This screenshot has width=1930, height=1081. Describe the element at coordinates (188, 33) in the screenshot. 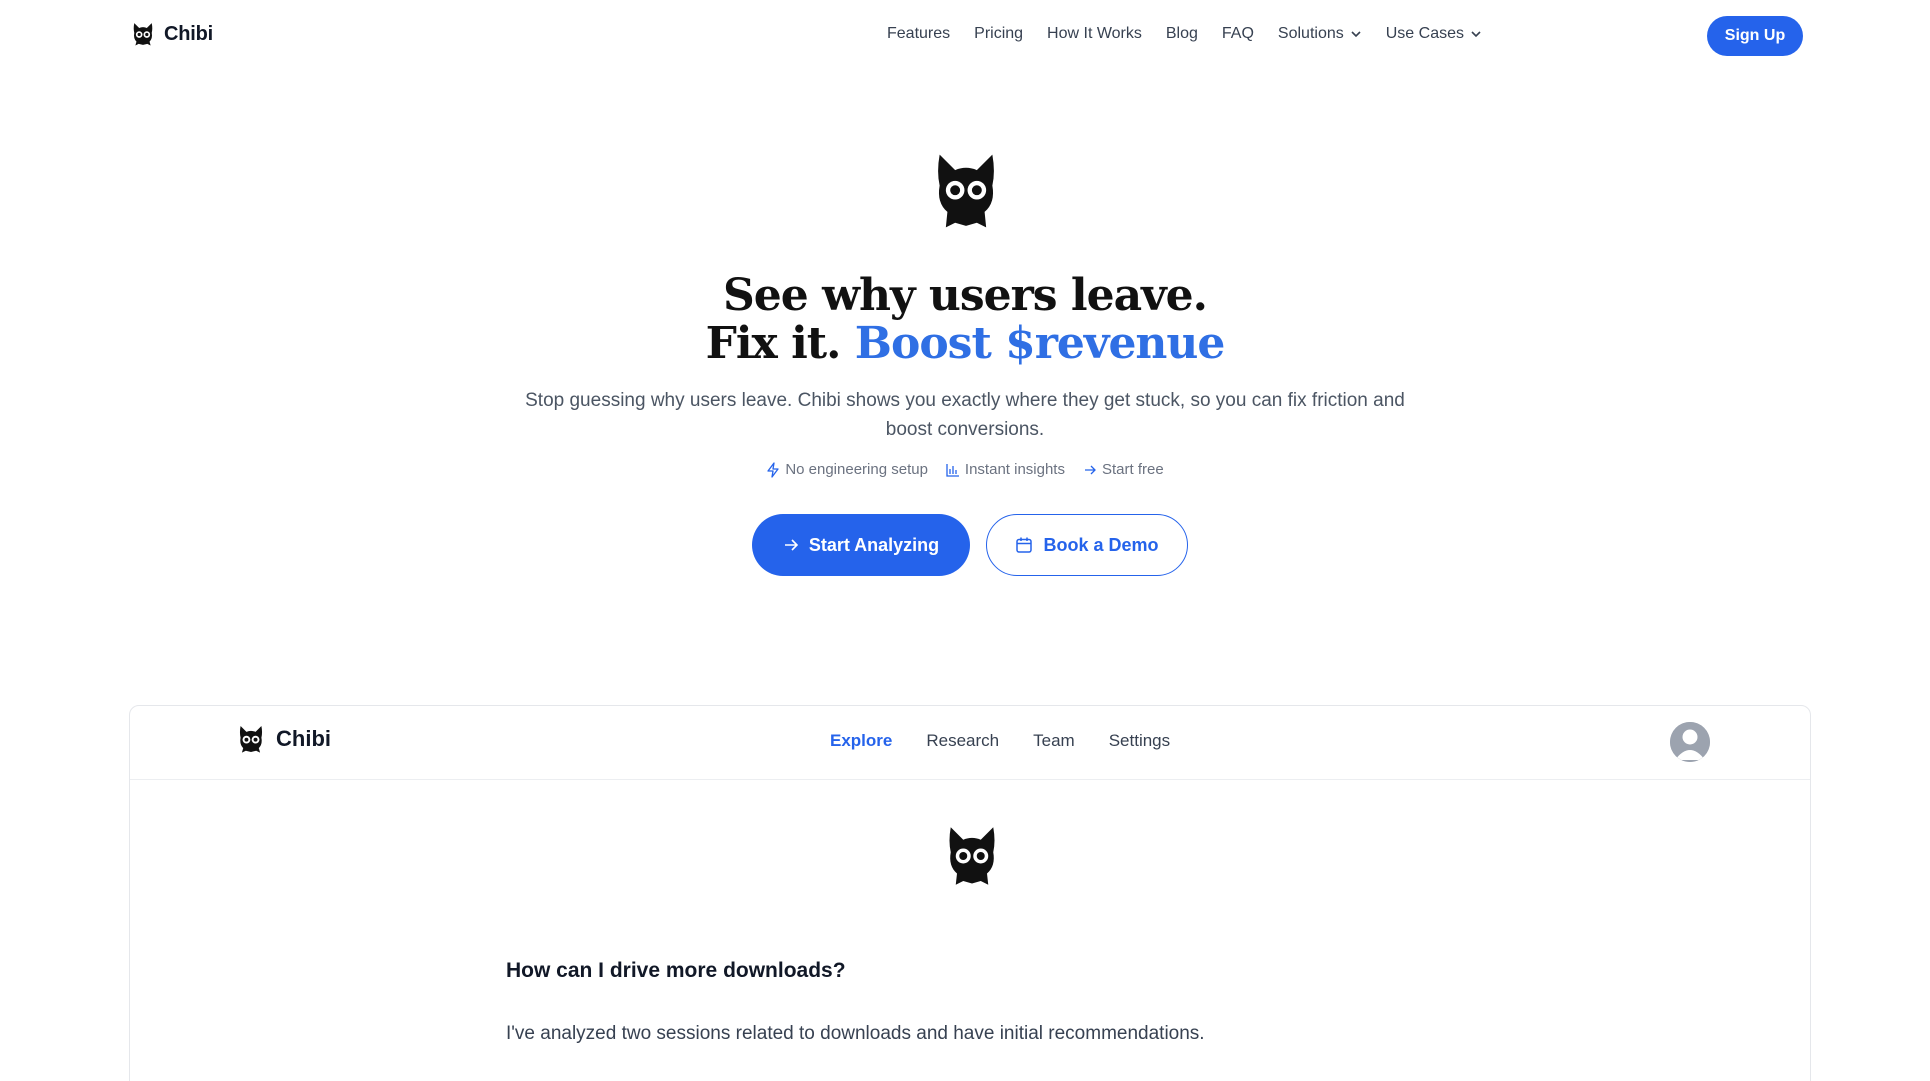

I see `brand-name: Chibi` at that location.